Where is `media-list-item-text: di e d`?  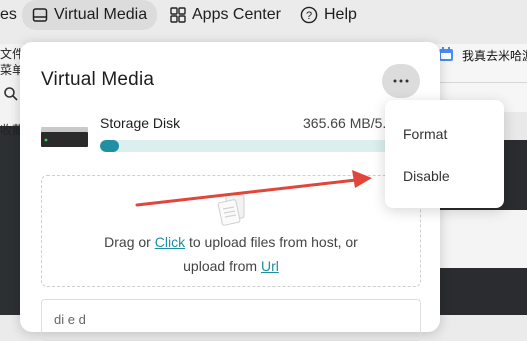 media-list-item-text: di e d is located at coordinates (70, 319).